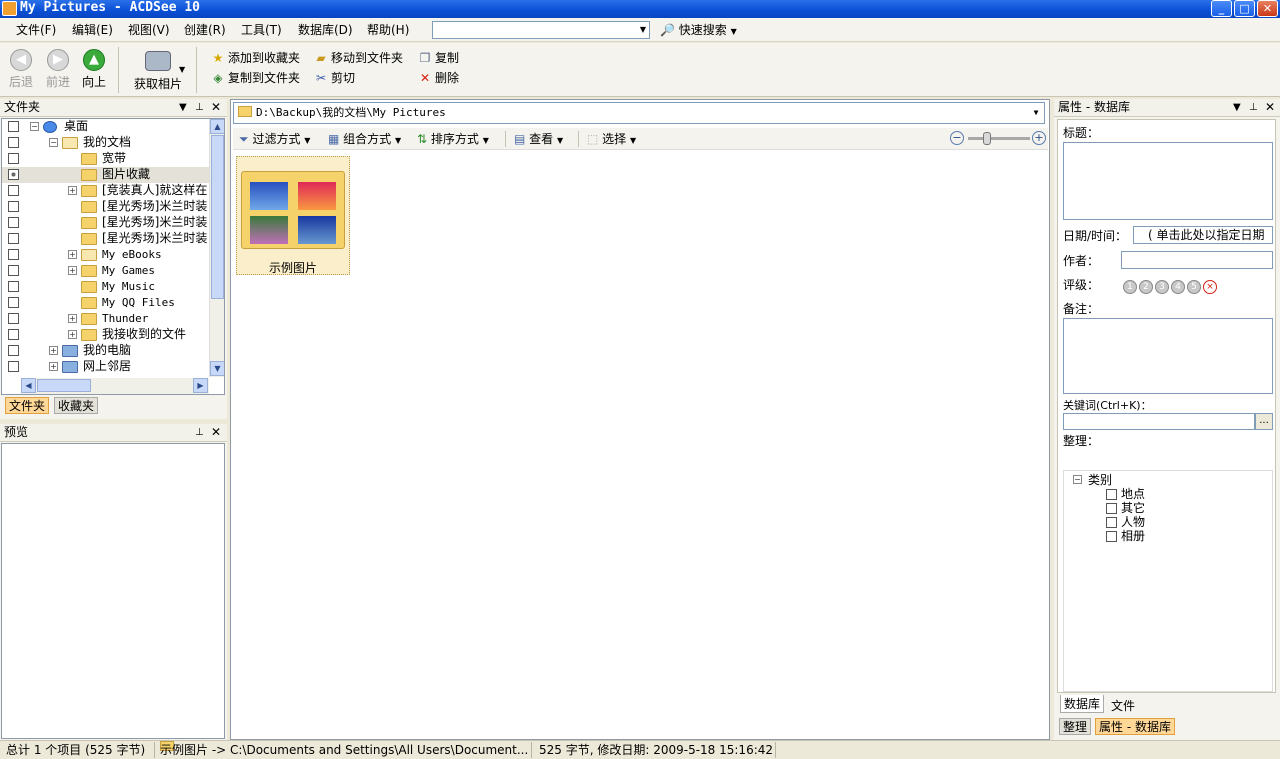  What do you see at coordinates (364, 140) in the screenshot?
I see `group-button: ▦ 组合方式 ▼` at bounding box center [364, 140].